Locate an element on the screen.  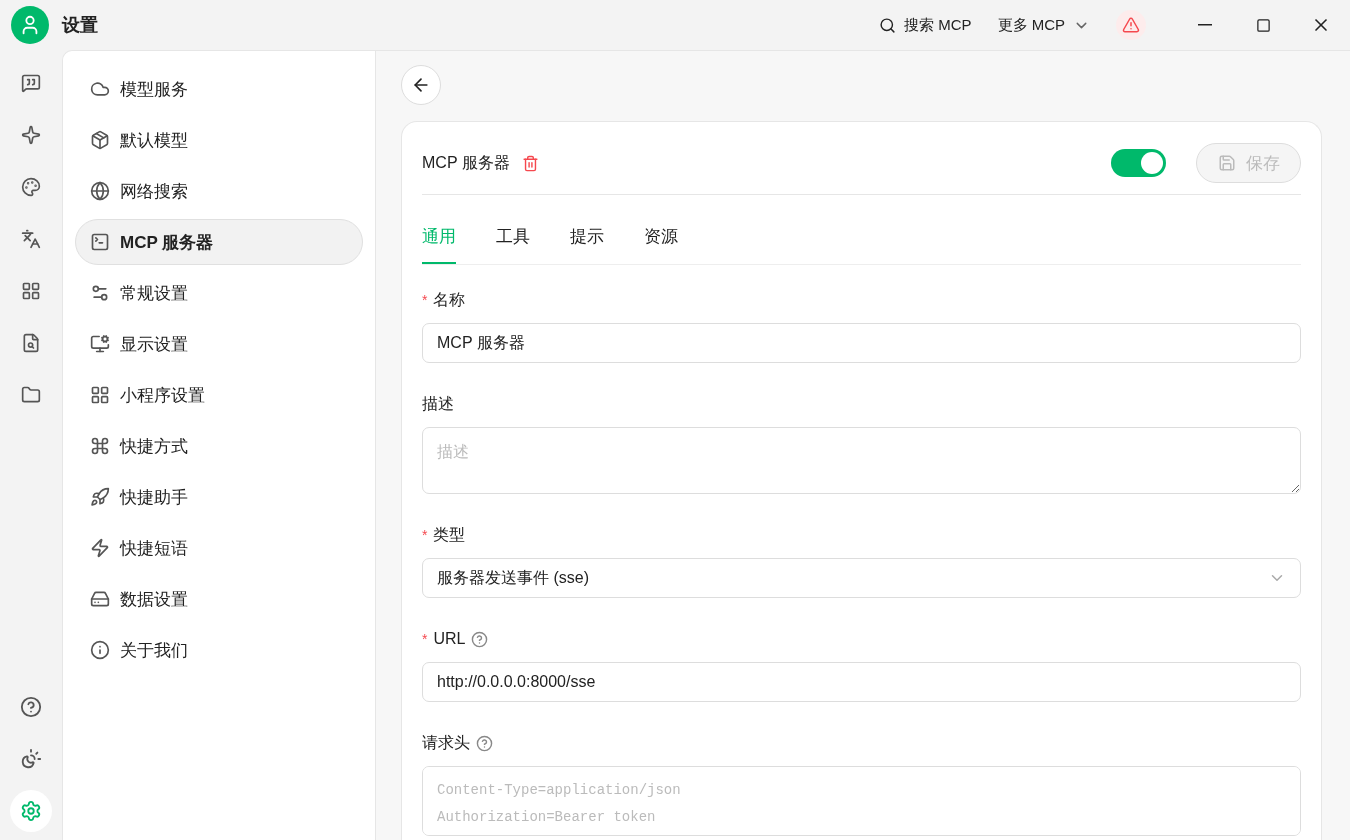
chat-icon is located at coordinates (31, 83).